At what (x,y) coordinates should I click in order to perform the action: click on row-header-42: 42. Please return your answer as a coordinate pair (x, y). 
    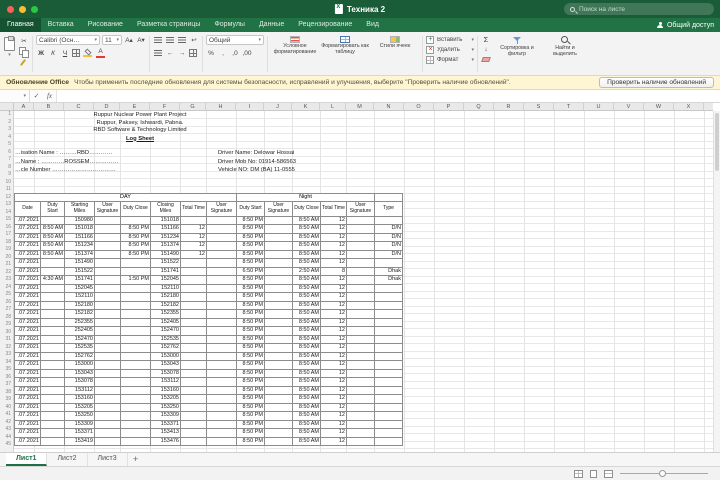
    Looking at the image, I should click on (6, 423).